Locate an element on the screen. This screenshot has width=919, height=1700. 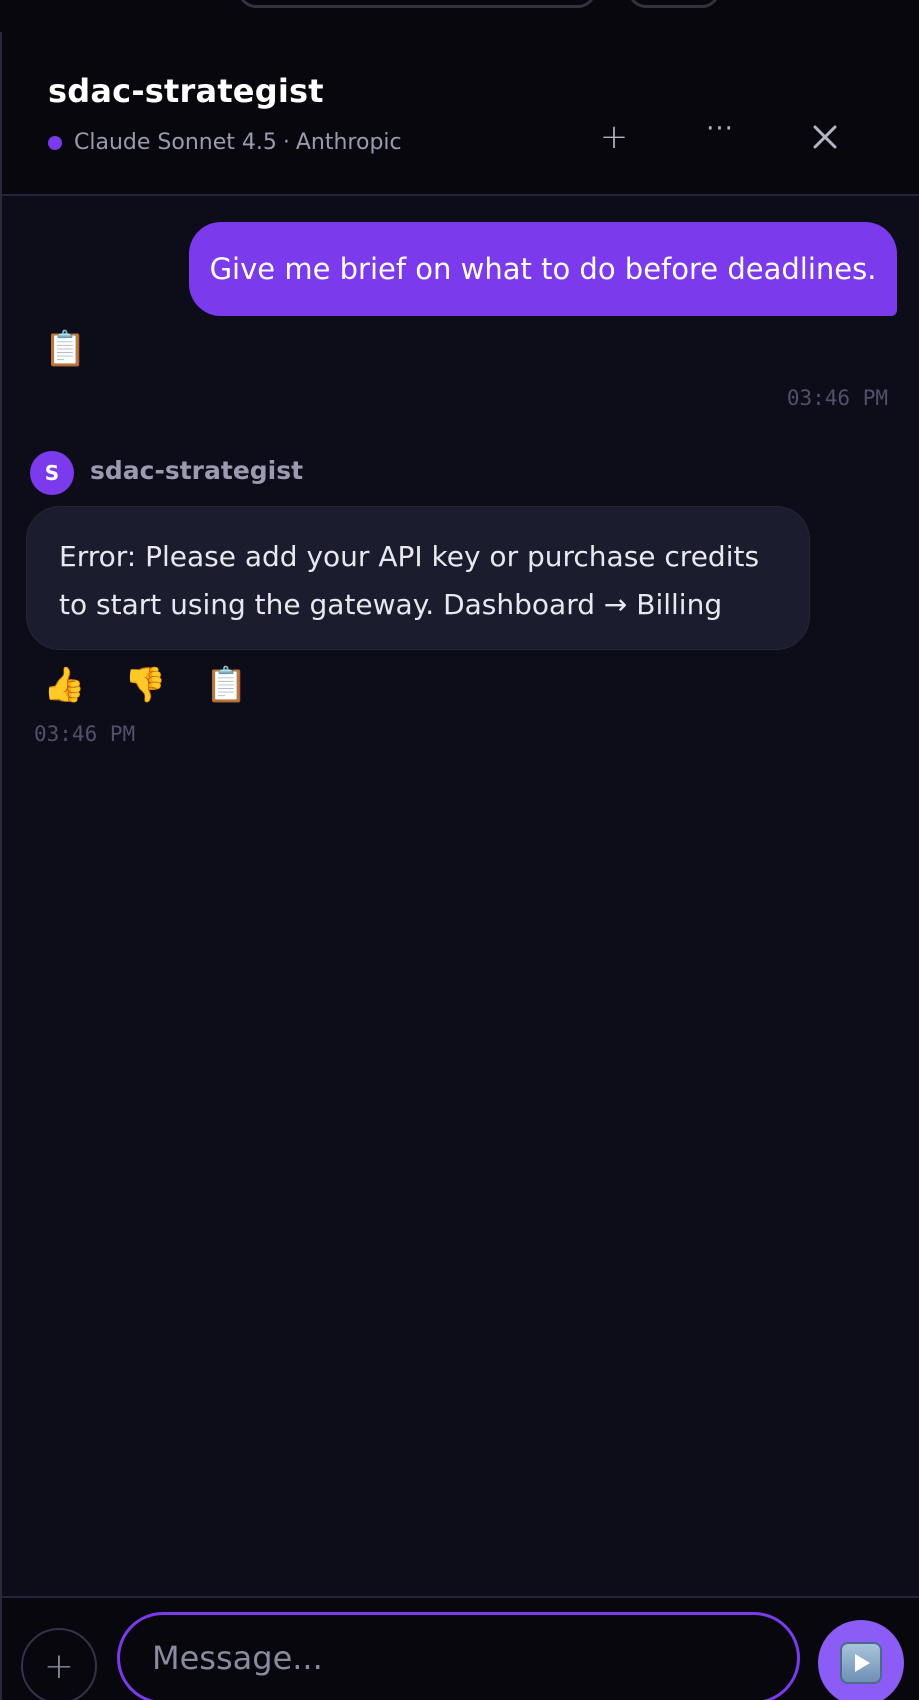
send-icon is located at coordinates (861, 1663).